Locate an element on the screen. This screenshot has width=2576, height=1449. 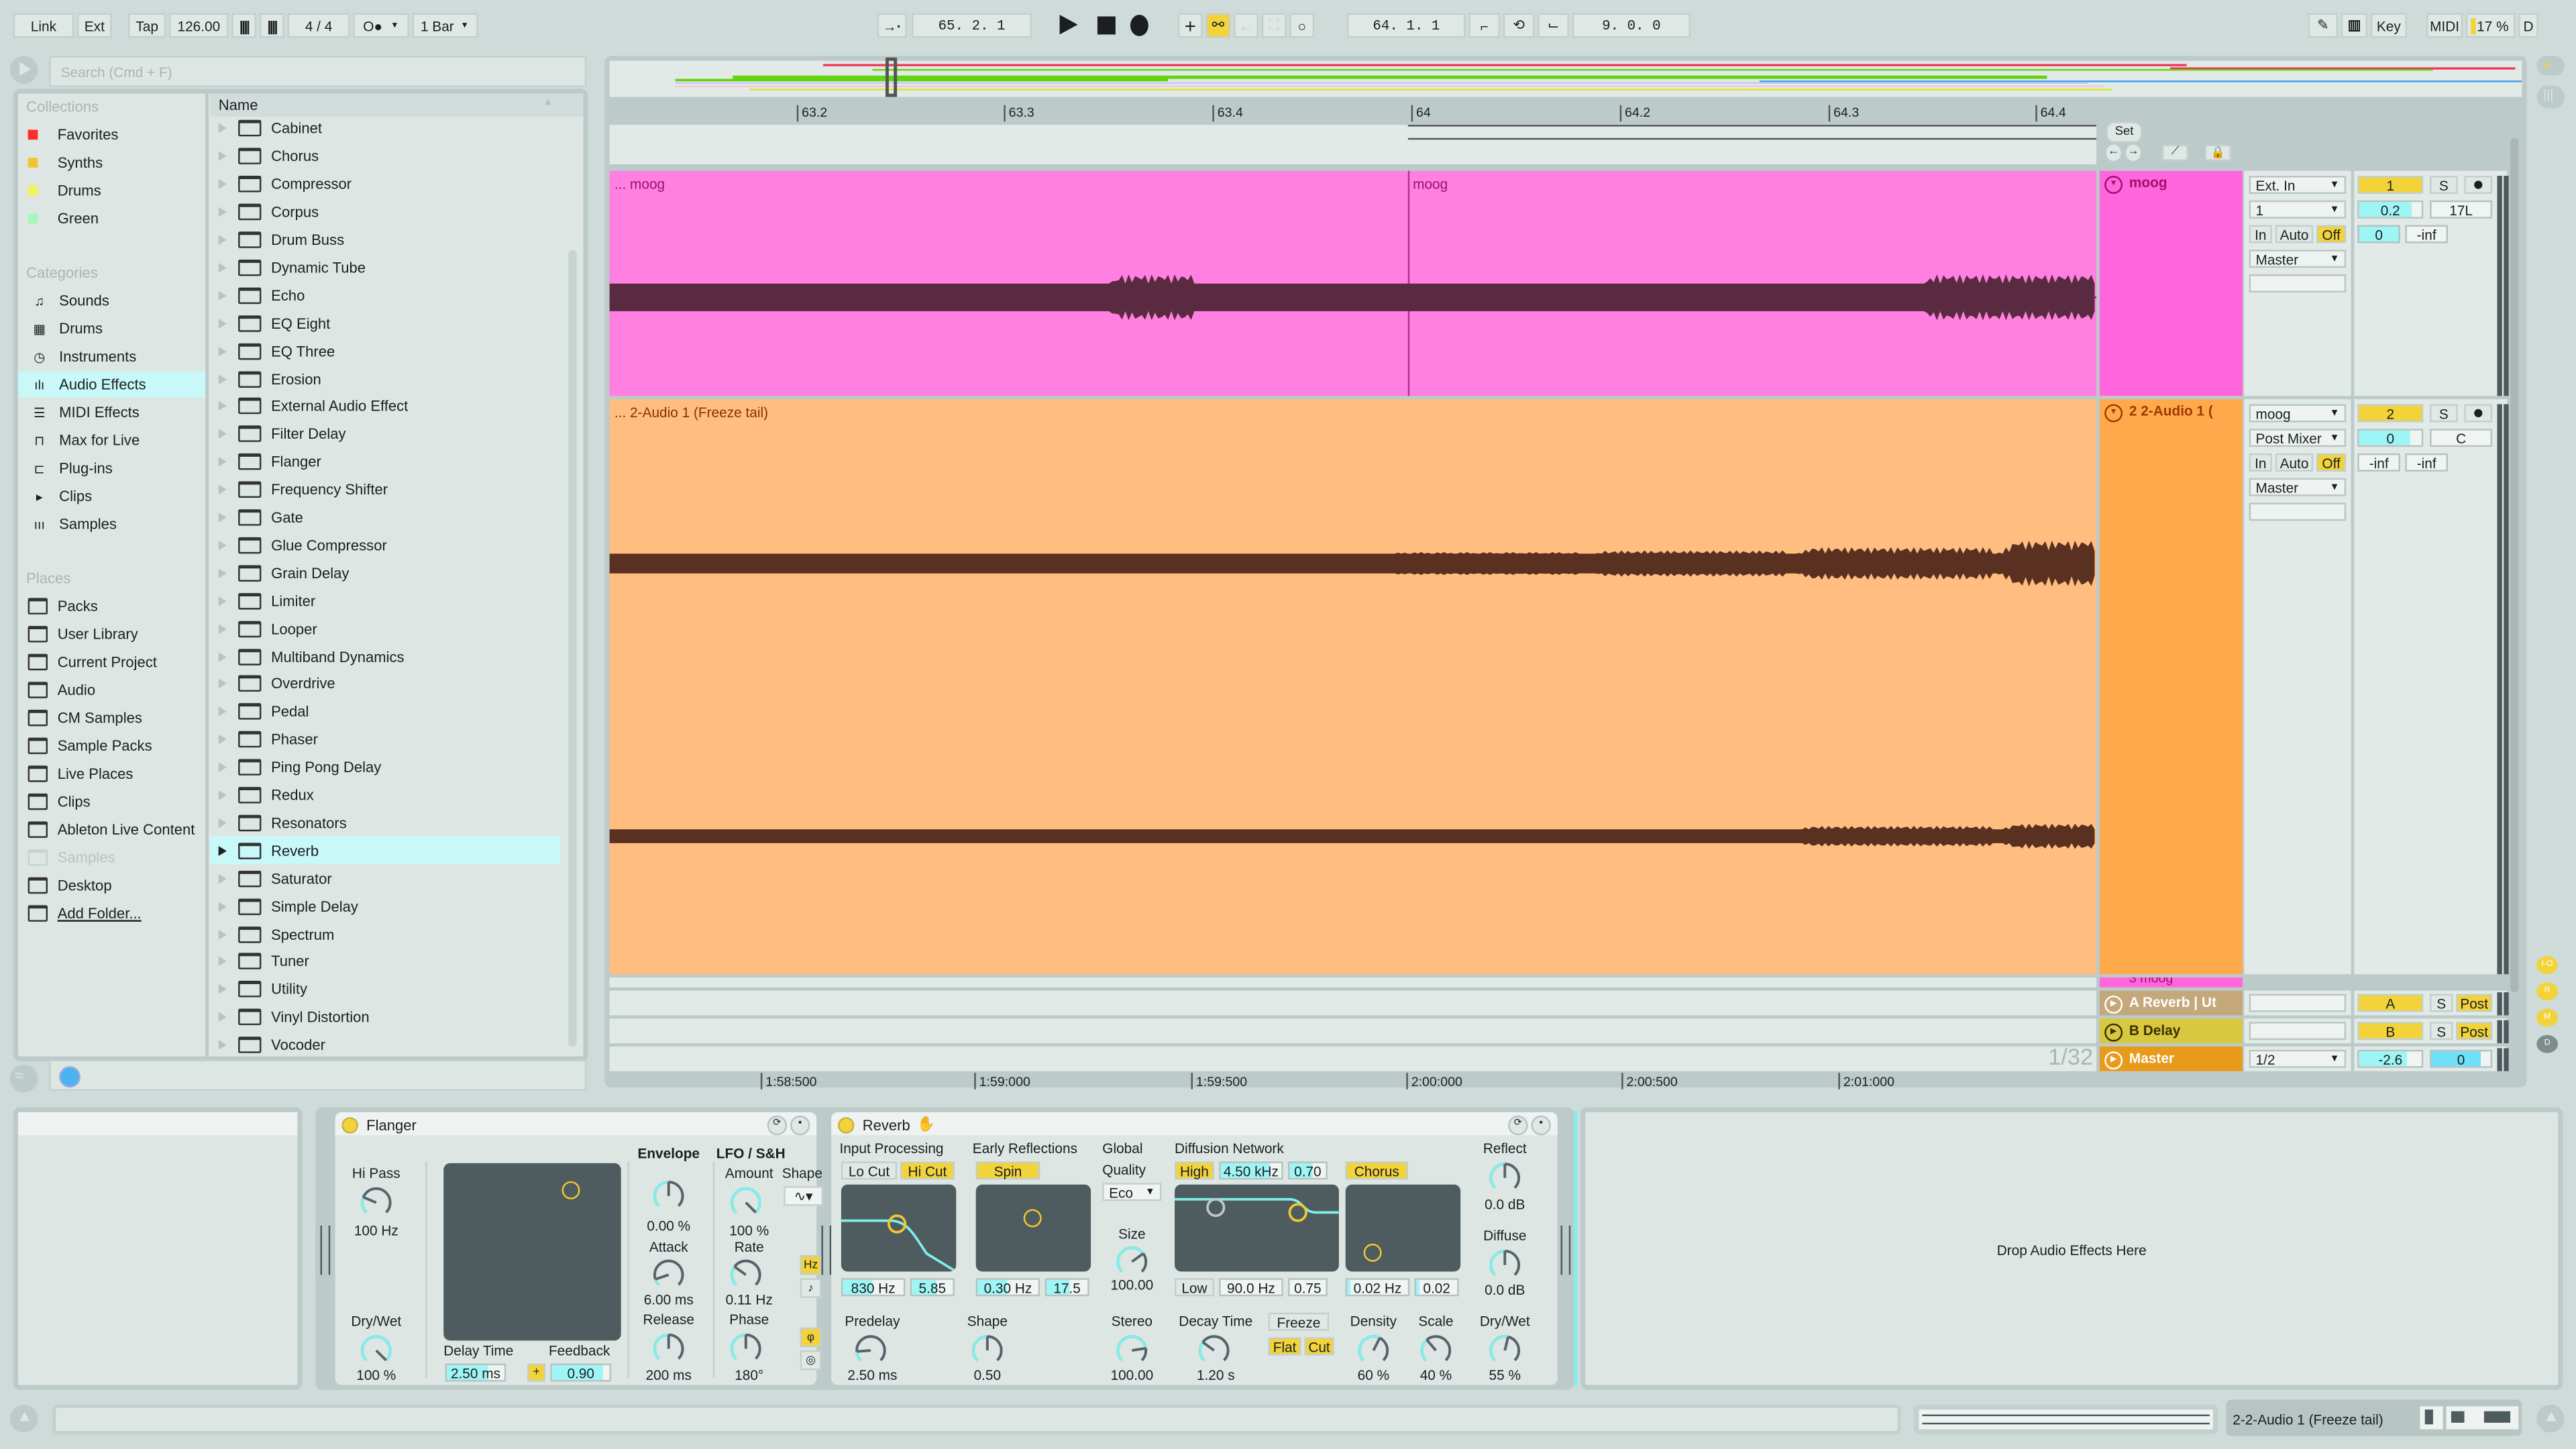
pre-post-button: Post is located at coordinates (2474, 1031).